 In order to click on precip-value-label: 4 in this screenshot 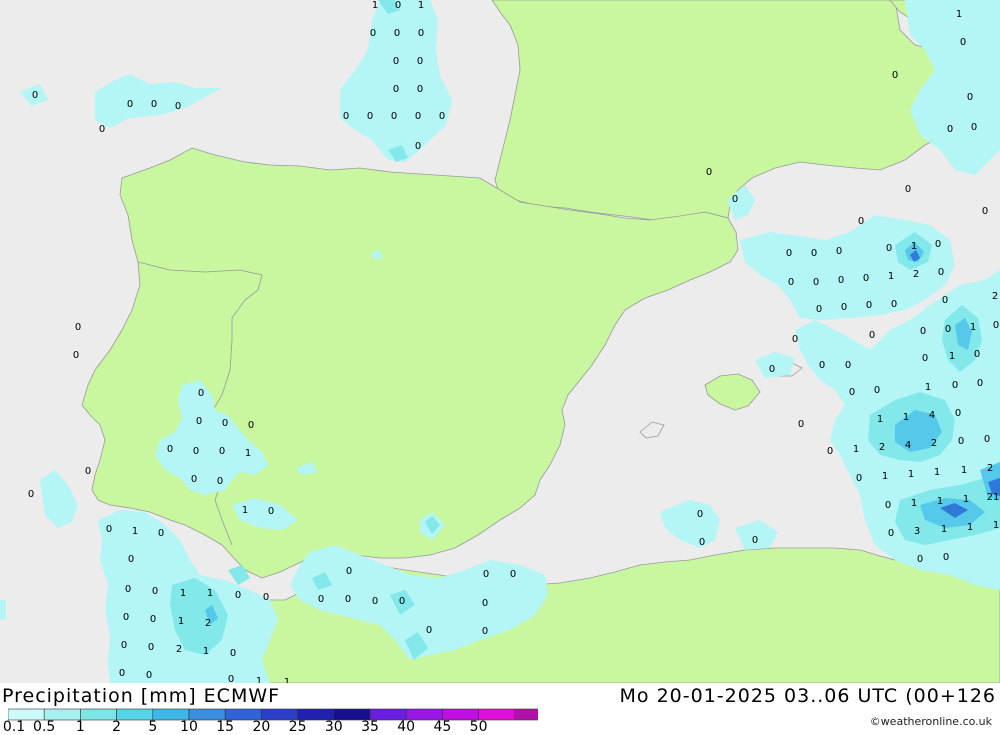, I will do `click(932, 415)`.